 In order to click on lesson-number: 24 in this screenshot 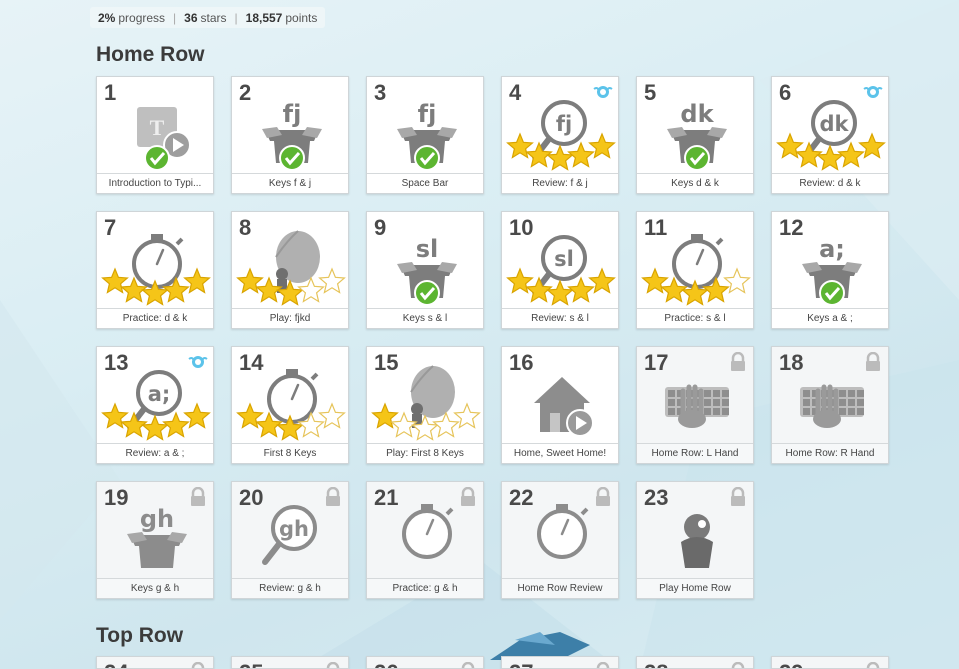, I will do `click(116, 664)`.